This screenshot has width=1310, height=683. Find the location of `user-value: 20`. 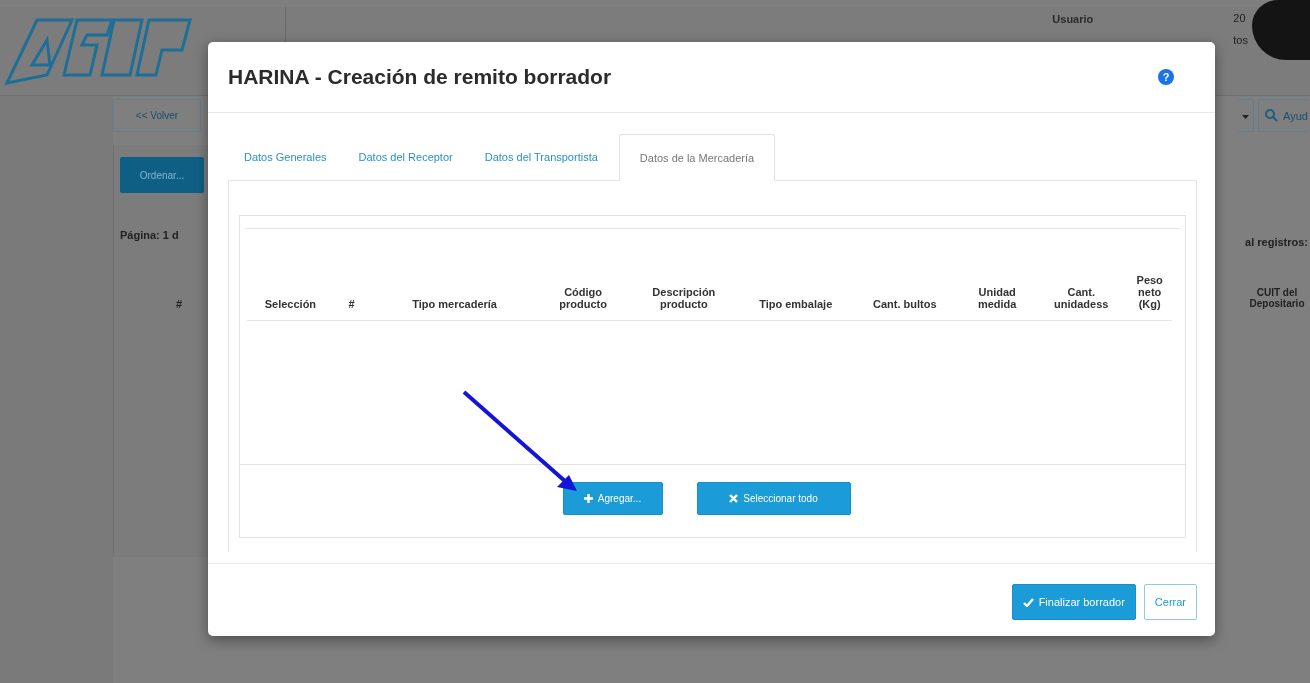

user-value: 20 is located at coordinates (1240, 18).